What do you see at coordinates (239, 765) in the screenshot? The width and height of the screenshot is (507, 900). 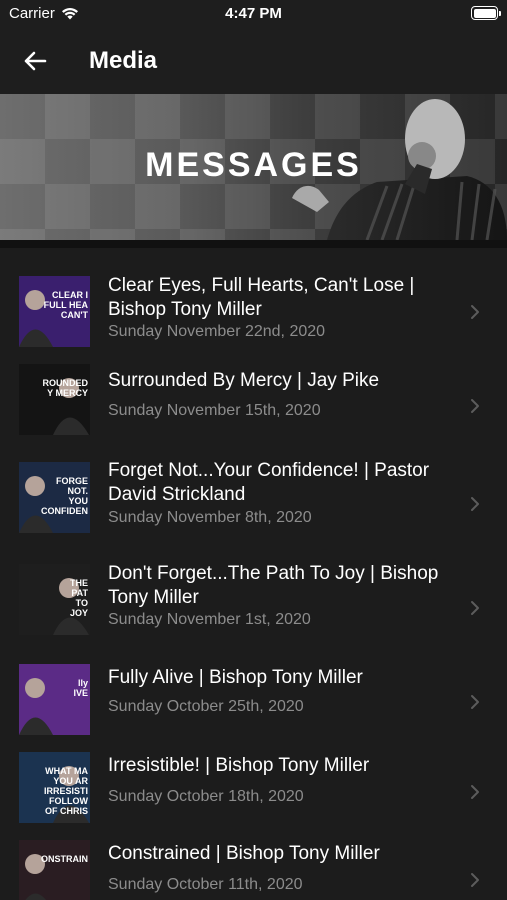 I see `sermon-title: Irresistible! | Bishop Tony Miller` at bounding box center [239, 765].